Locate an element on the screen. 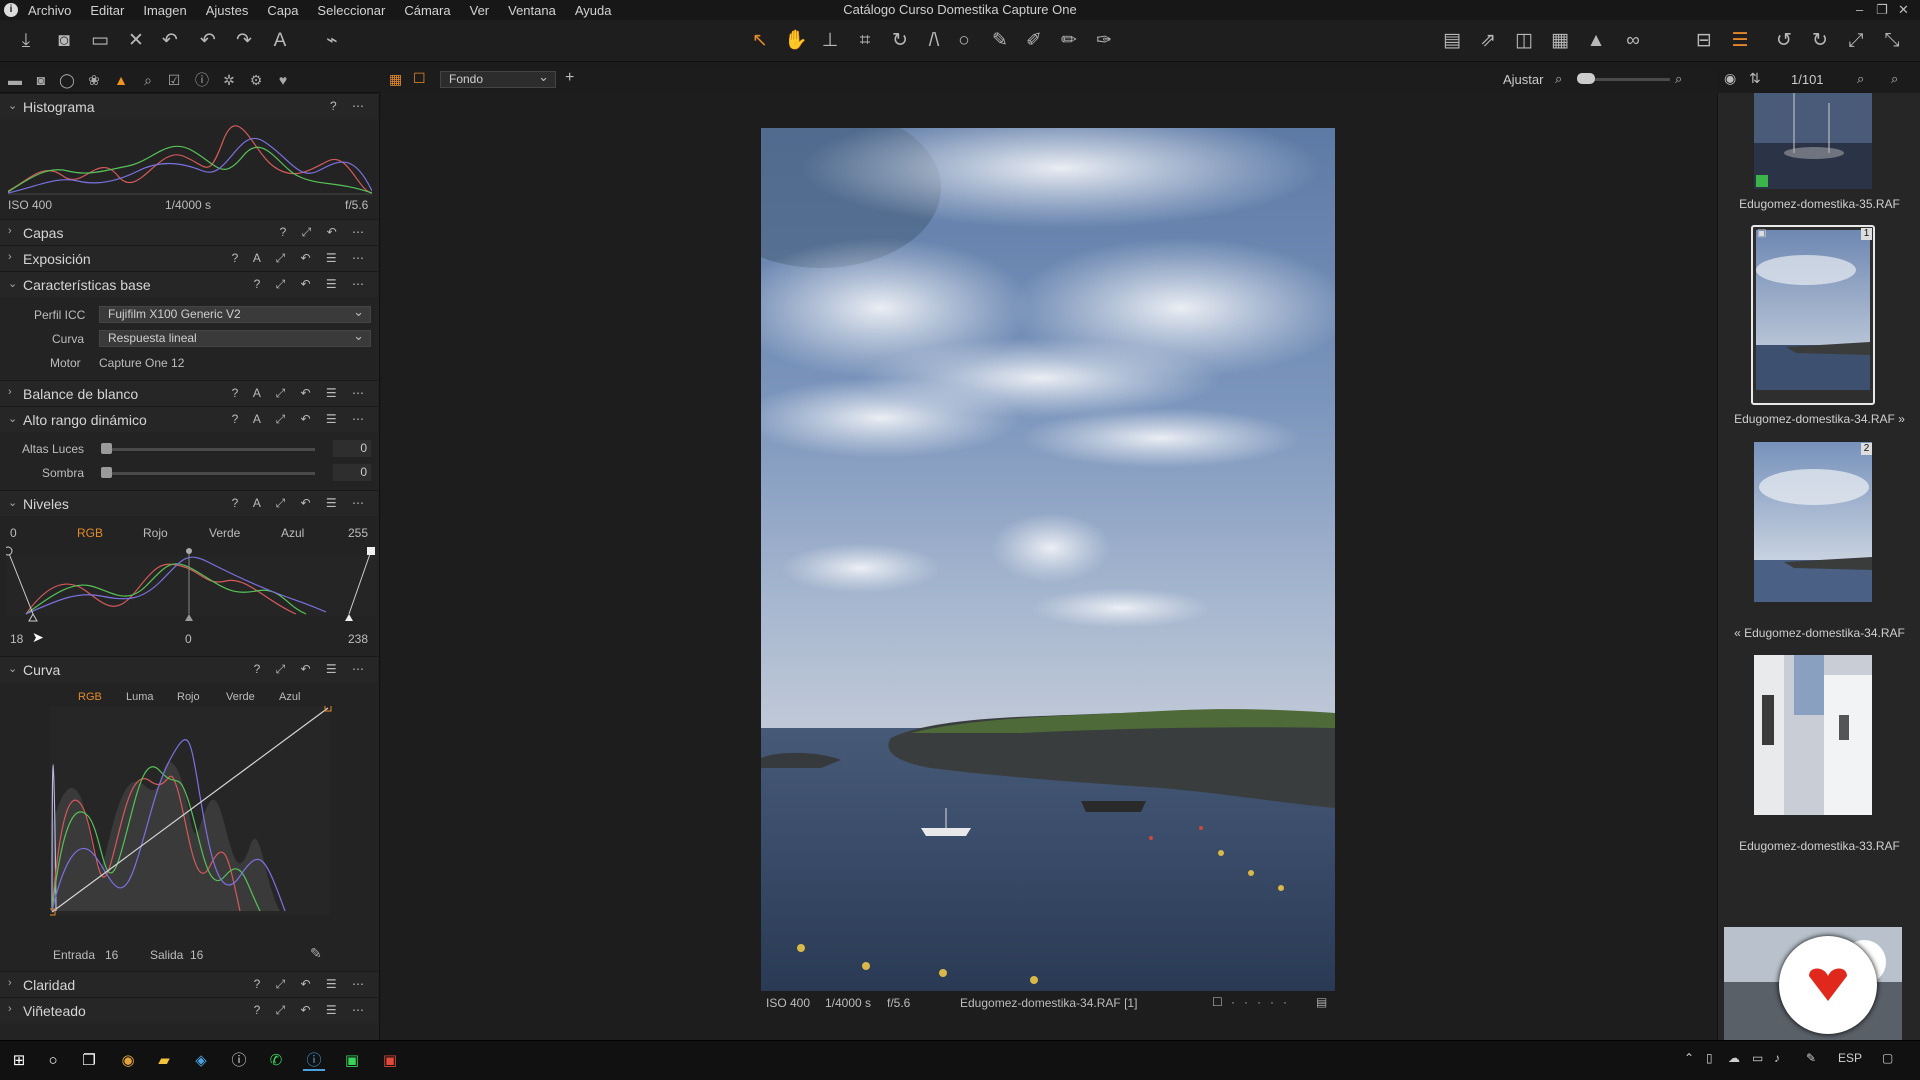 The height and width of the screenshot is (1080, 1920). curve-header: ⌄ Curva ? ⤢ ↶ ☰ ⋯ is located at coordinates (189, 669).